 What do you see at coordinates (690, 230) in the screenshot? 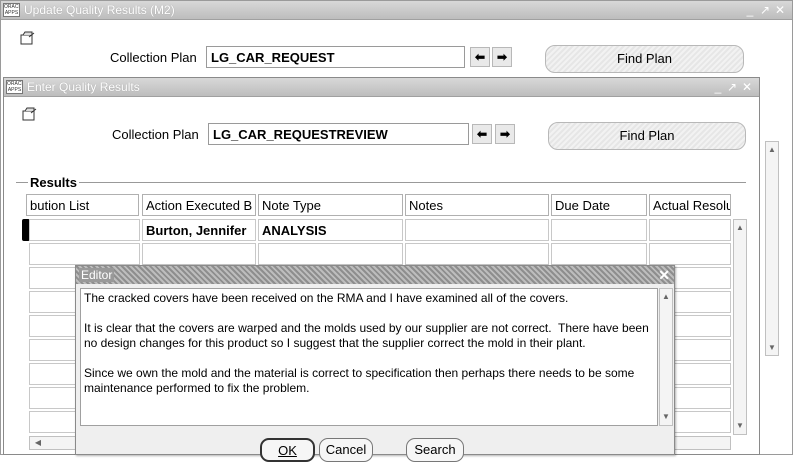
I see `table-row-cell-actual-resolution` at bounding box center [690, 230].